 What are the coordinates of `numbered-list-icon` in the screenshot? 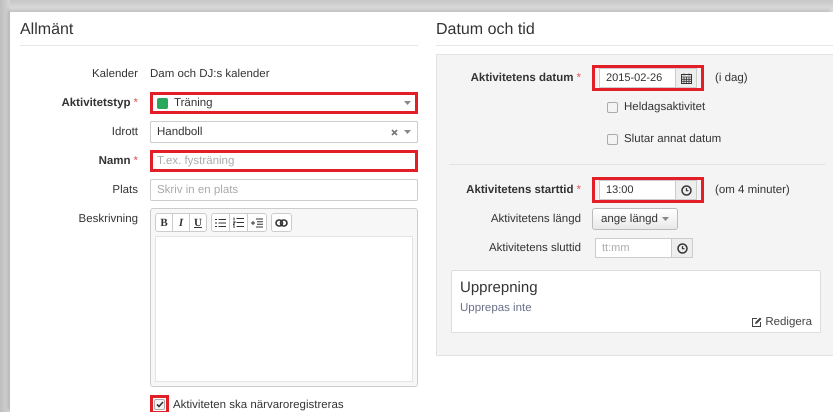 It's located at (238, 222).